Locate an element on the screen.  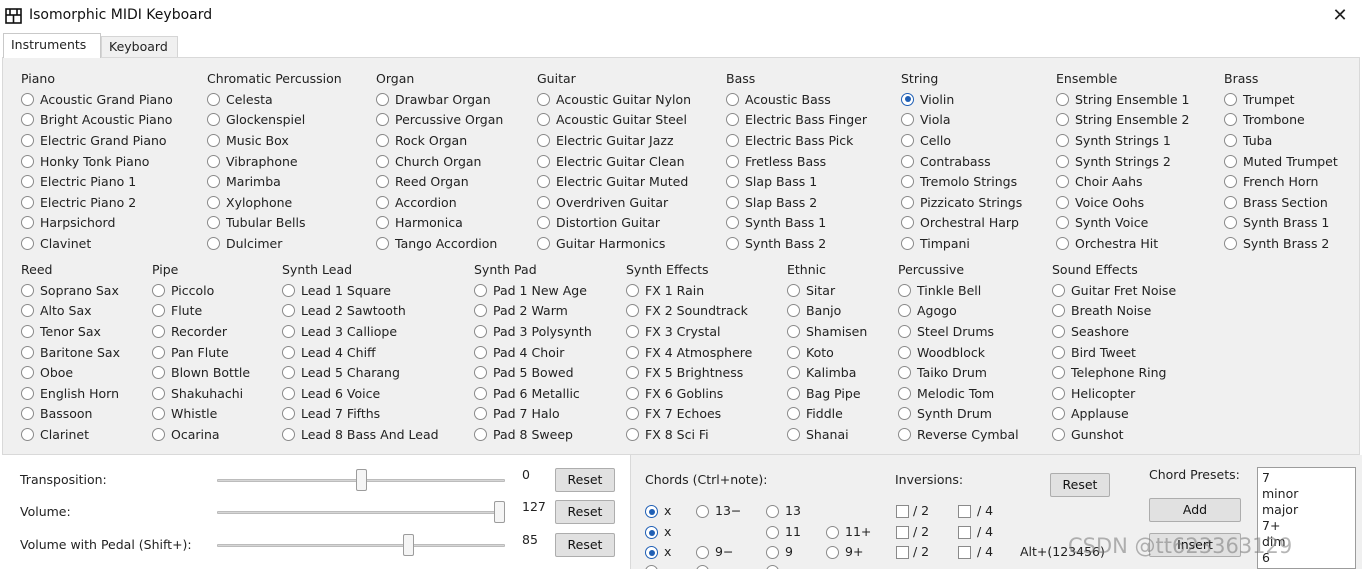
instrument-option-harpsichord: Harpsichord is located at coordinates (97, 223).